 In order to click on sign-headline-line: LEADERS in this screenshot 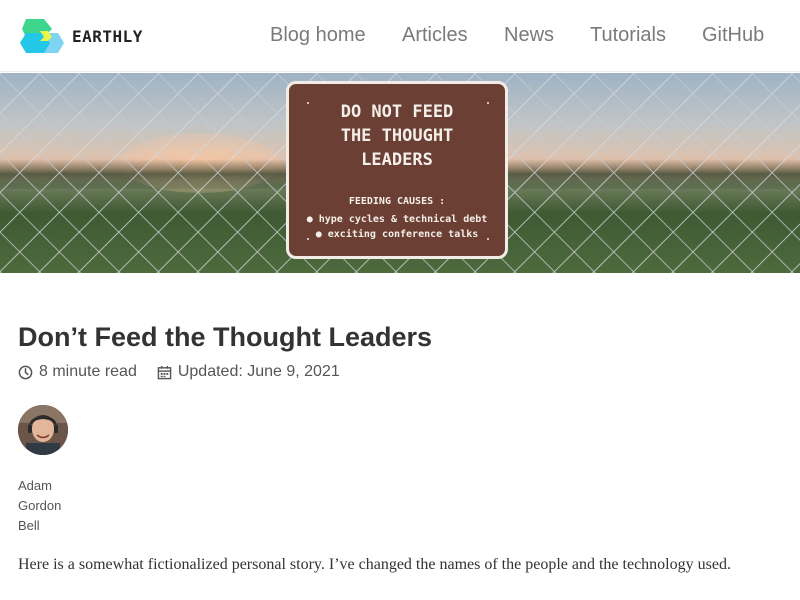, I will do `click(397, 160)`.